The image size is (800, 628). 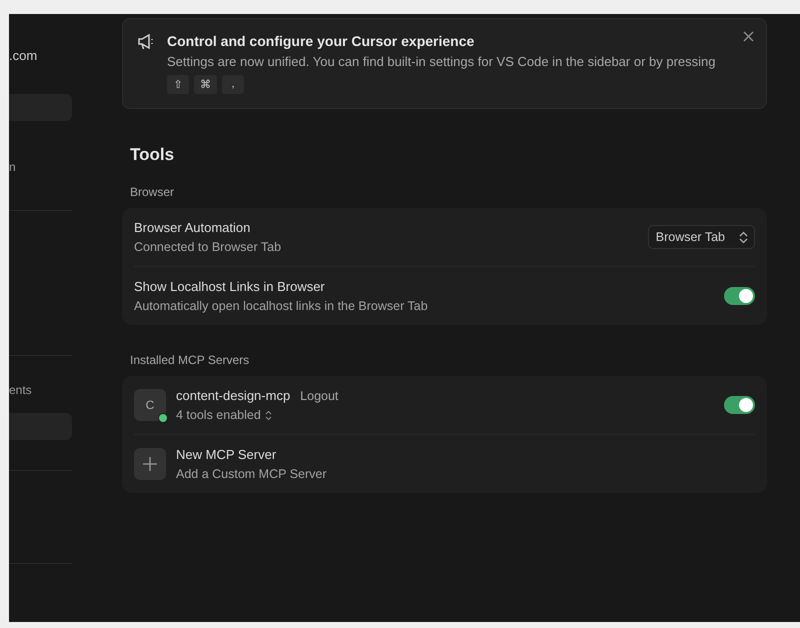 I want to click on add-button, so click(x=150, y=464).